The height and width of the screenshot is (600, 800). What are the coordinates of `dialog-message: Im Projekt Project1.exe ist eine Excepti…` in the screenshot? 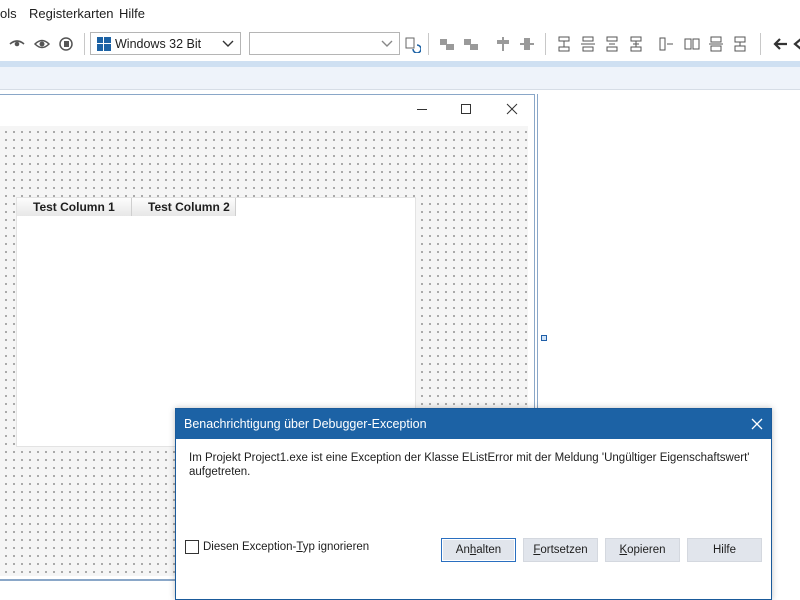 It's located at (469, 465).